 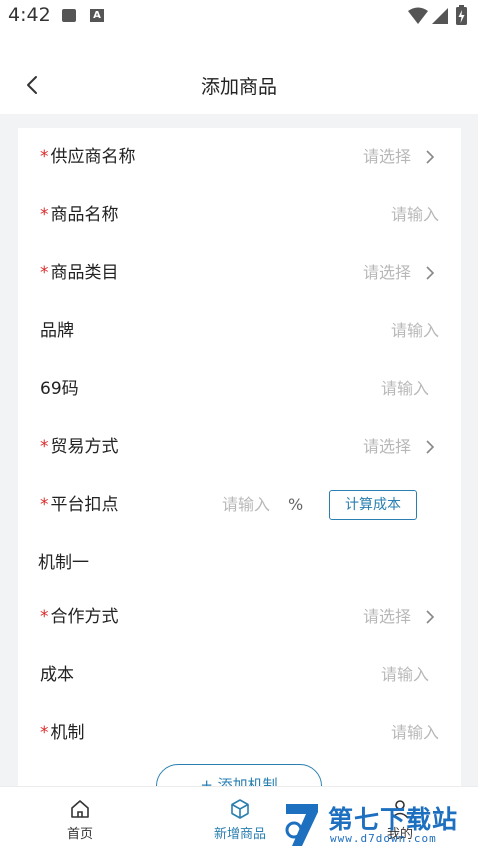 I want to click on battery-icon, so click(x=461, y=15).